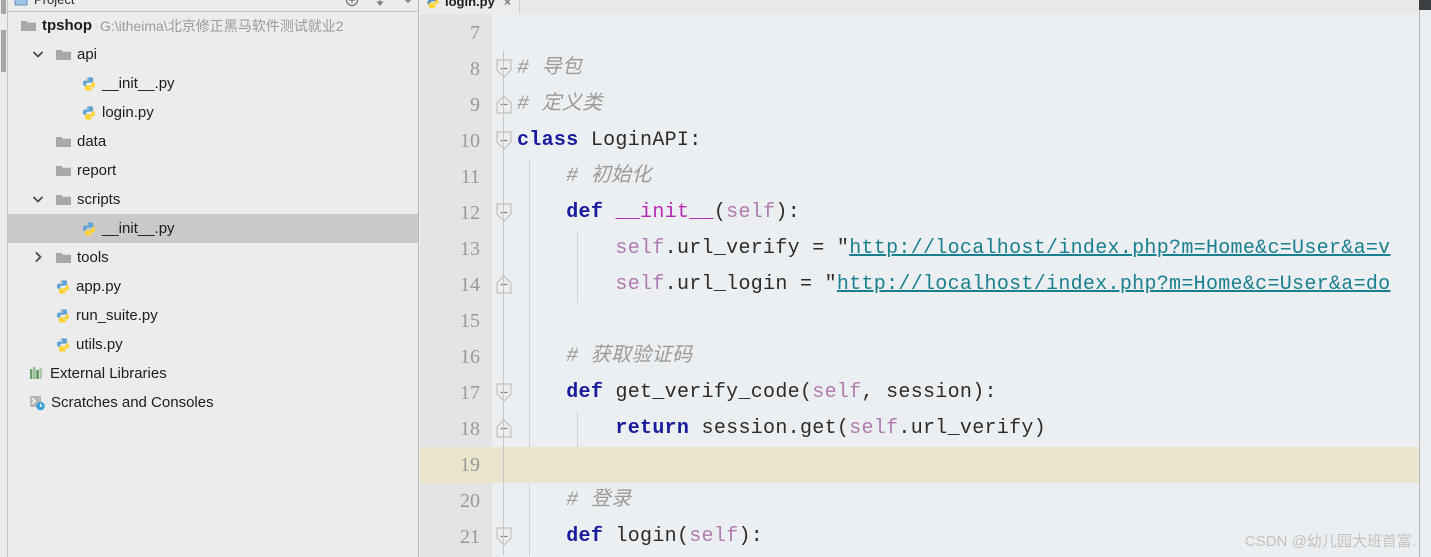 This screenshot has width=1431, height=557. I want to click on code-token: session.get(, so click(775, 428).